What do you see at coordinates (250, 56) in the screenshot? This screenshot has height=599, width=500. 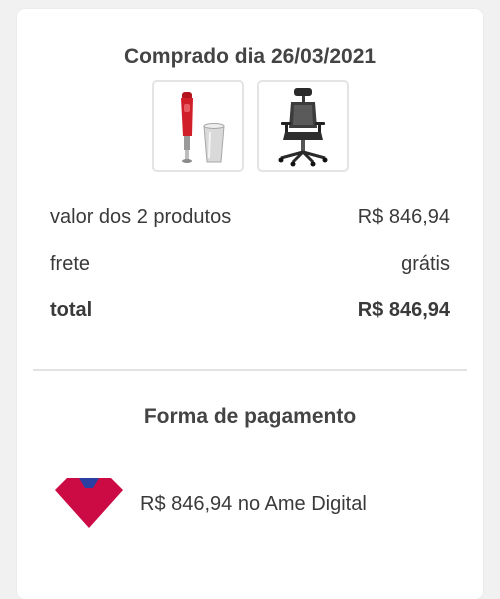 I see `order-date-title: Comprado dia 26/03/2021` at bounding box center [250, 56].